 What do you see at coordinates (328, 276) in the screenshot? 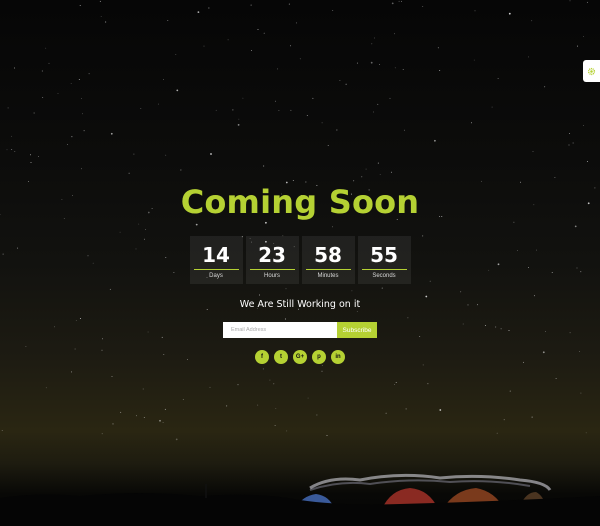
I see `countdown-minutes-label: Minutes` at bounding box center [328, 276].